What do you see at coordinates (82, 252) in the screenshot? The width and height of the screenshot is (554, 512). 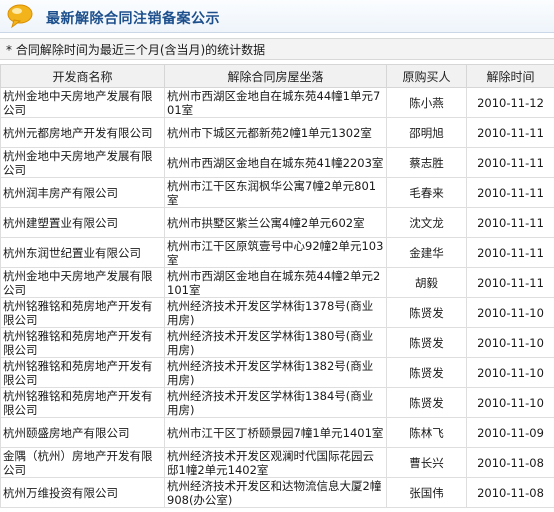 I see `developer-cell: 杭州东润世纪置业有限公司` at bounding box center [82, 252].